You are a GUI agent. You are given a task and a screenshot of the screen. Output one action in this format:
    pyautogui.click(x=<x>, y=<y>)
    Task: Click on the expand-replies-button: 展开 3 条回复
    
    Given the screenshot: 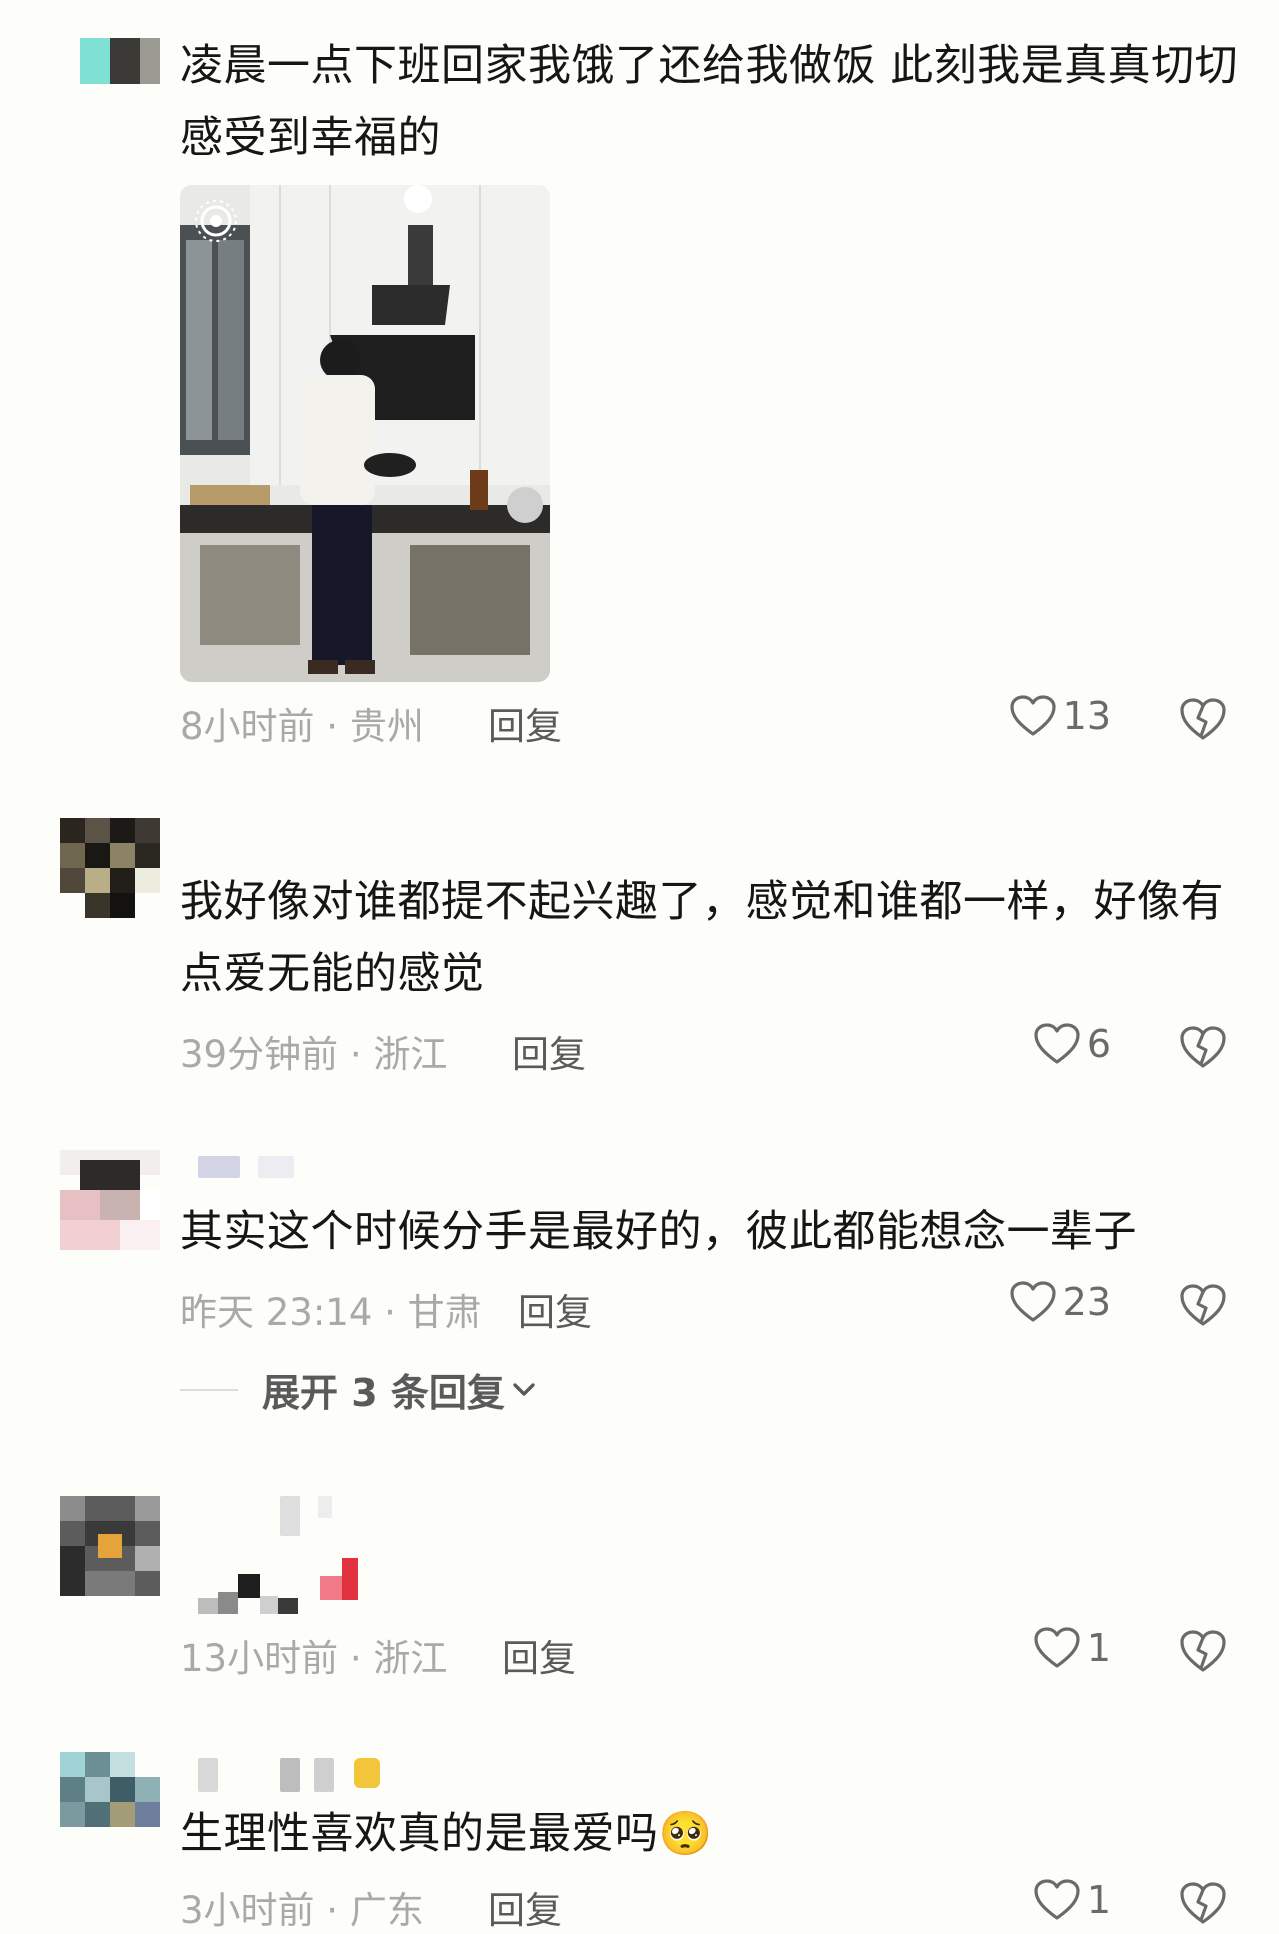 What is the action you would take?
    pyautogui.click(x=358, y=1389)
    